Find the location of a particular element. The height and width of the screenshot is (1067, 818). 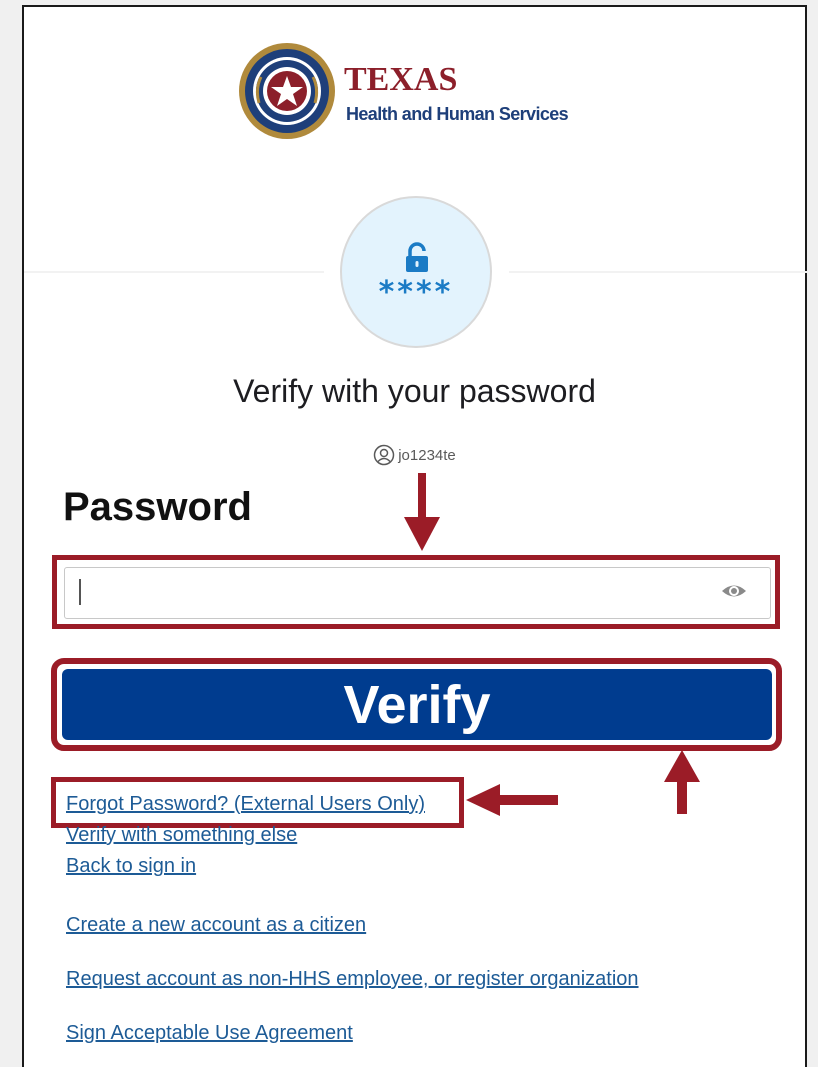

page-title: Verify with your password is located at coordinates (414, 391).